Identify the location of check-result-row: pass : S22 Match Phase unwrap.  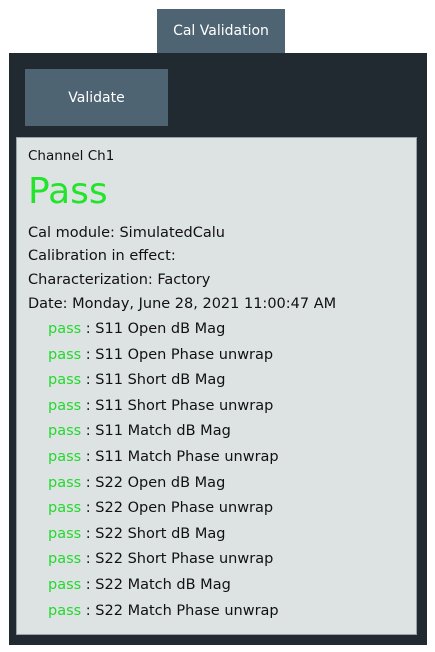
(163, 611).